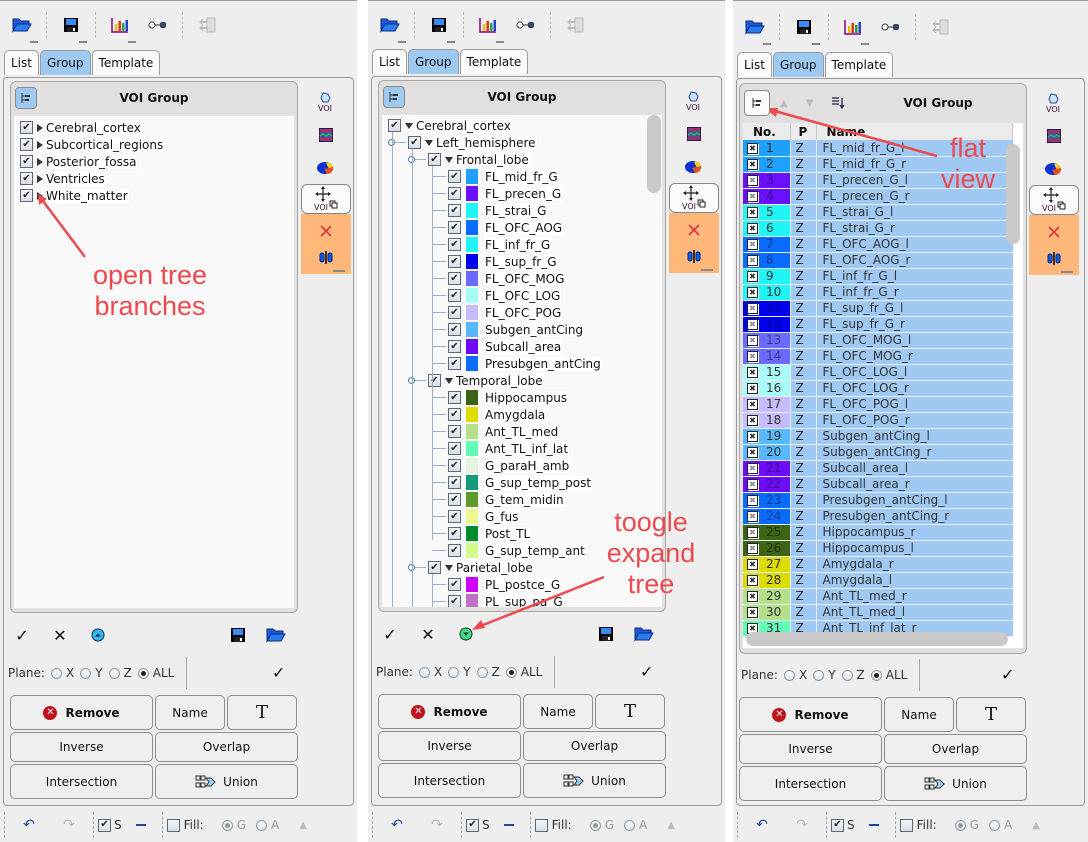 This screenshot has height=842, width=1088. What do you see at coordinates (490, 533) in the screenshot?
I see `tree-voi-node: ✔ Post_TL` at bounding box center [490, 533].